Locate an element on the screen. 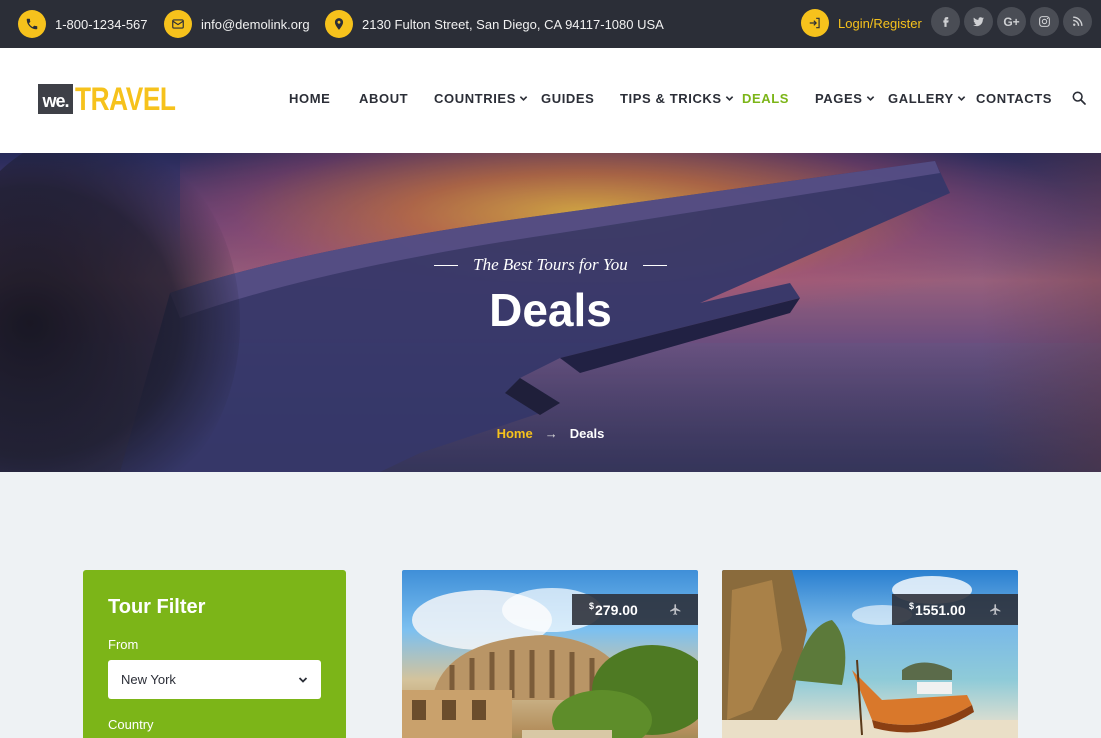 This screenshot has height=738, width=1101. phone-contact: 1-800-1234-567 is located at coordinates (83, 24).